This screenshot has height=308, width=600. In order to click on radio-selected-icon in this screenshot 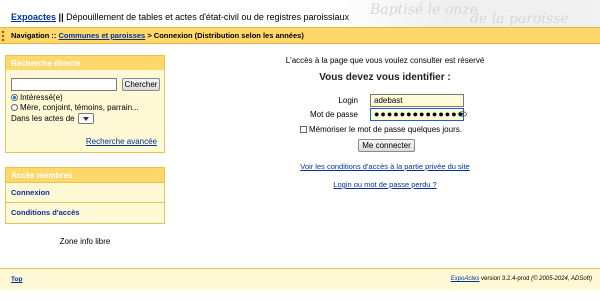, I will do `click(14, 97)`.